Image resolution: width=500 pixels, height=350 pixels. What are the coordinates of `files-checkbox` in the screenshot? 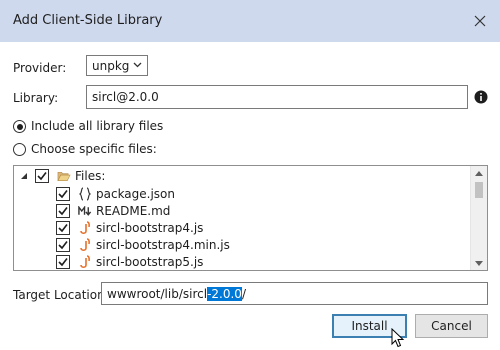 It's located at (42, 175).